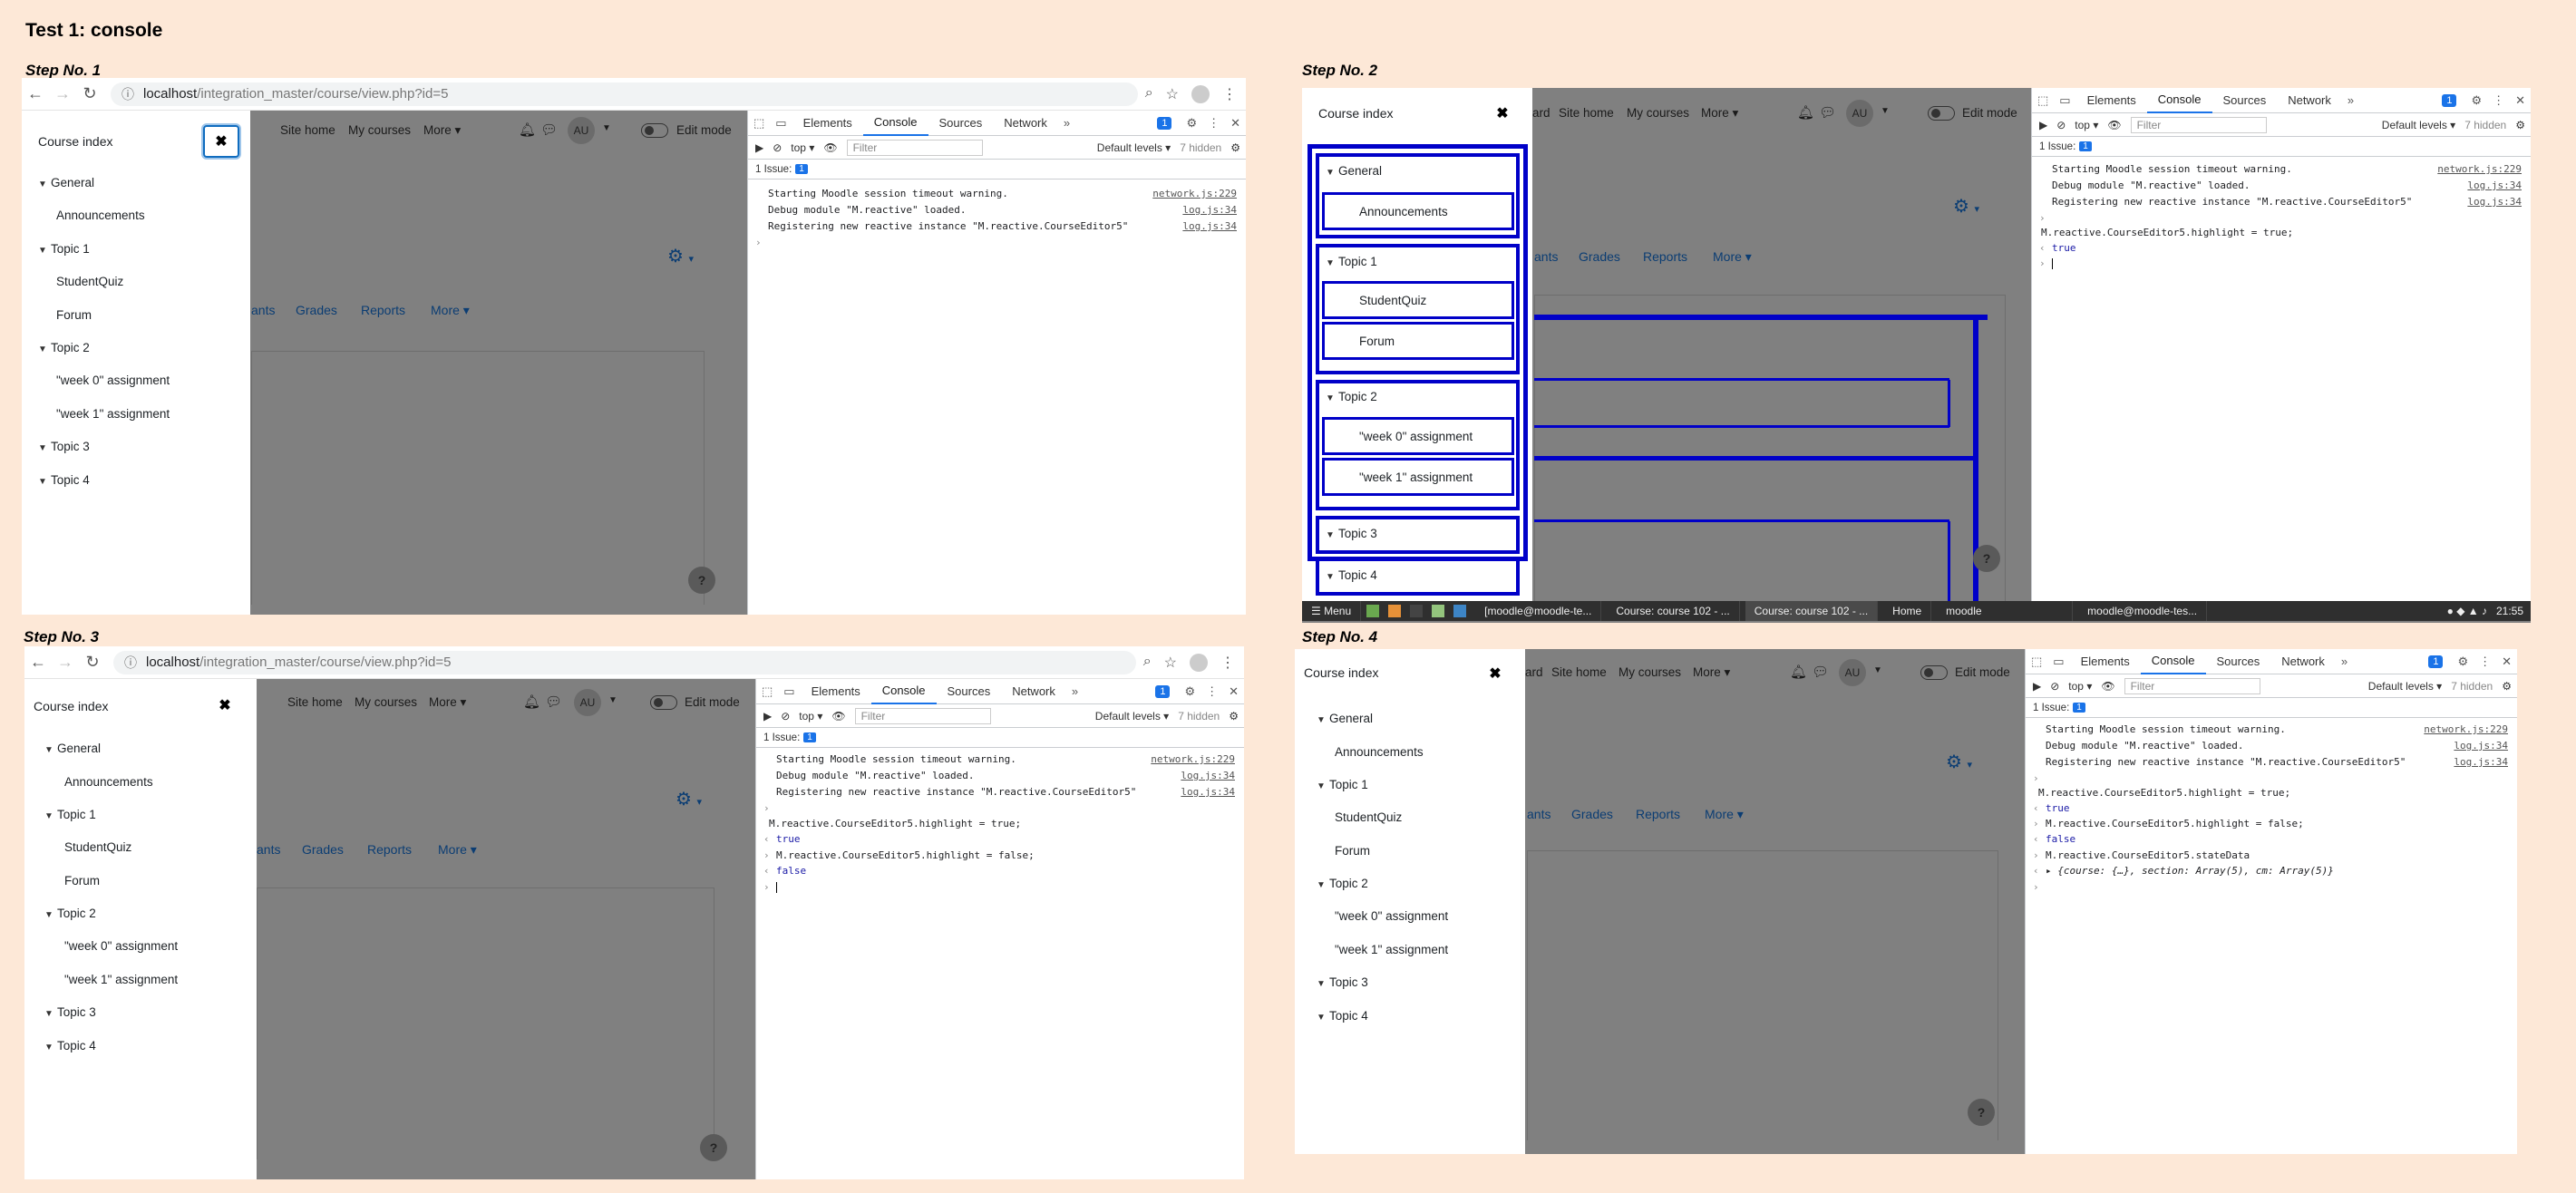 This screenshot has width=2576, height=1193. What do you see at coordinates (2271, 708) in the screenshot?
I see `issues-bar: 1 Issue: 1` at bounding box center [2271, 708].